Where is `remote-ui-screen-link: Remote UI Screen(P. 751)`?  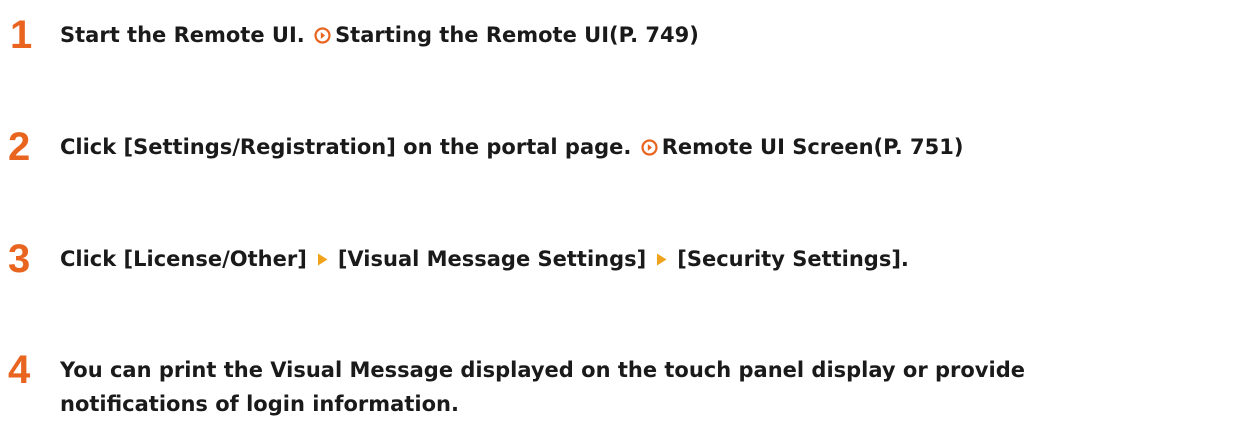
remote-ui-screen-link: Remote UI Screen(P. 751) is located at coordinates (801, 147).